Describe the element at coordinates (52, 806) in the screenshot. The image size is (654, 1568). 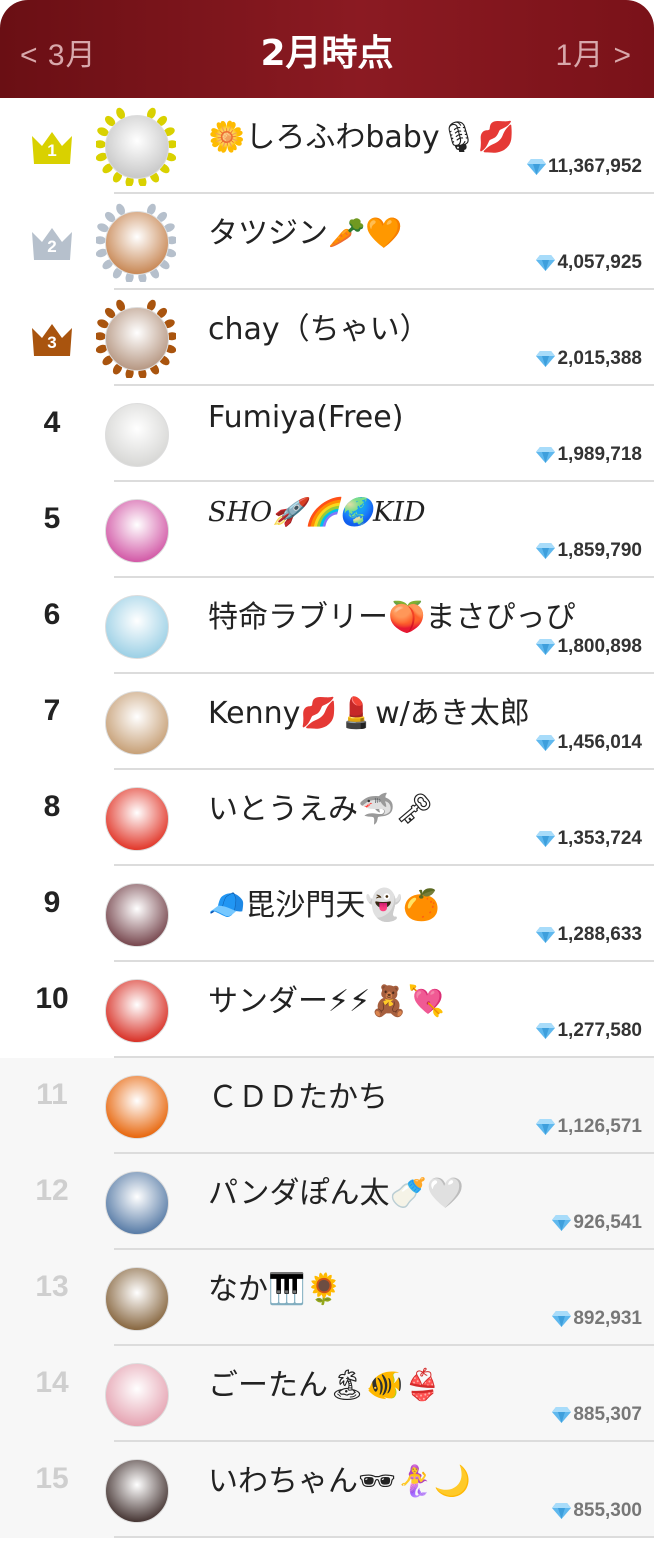
I see `rank-number: 8` at that location.